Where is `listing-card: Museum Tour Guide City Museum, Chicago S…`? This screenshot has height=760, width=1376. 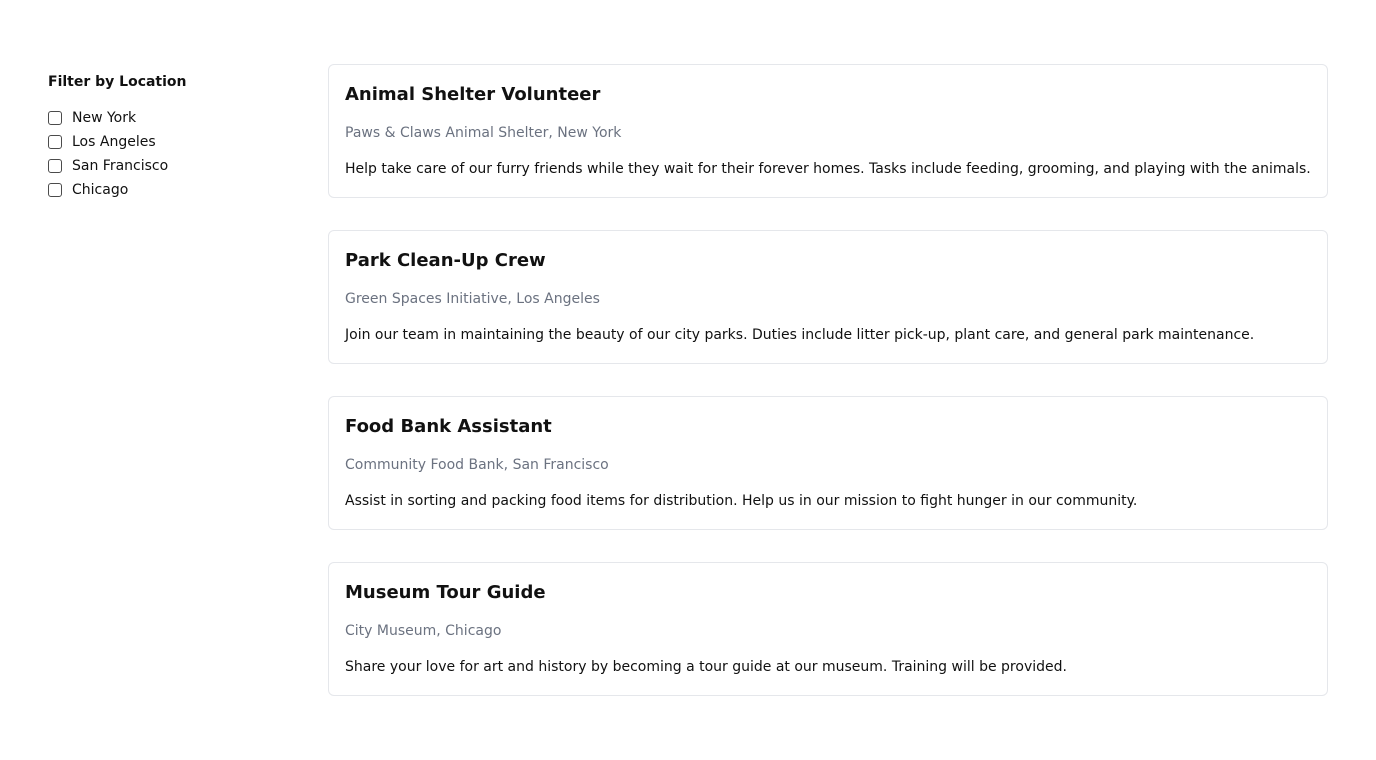
listing-card: Museum Tour Guide City Museum, Chicago S… is located at coordinates (828, 629).